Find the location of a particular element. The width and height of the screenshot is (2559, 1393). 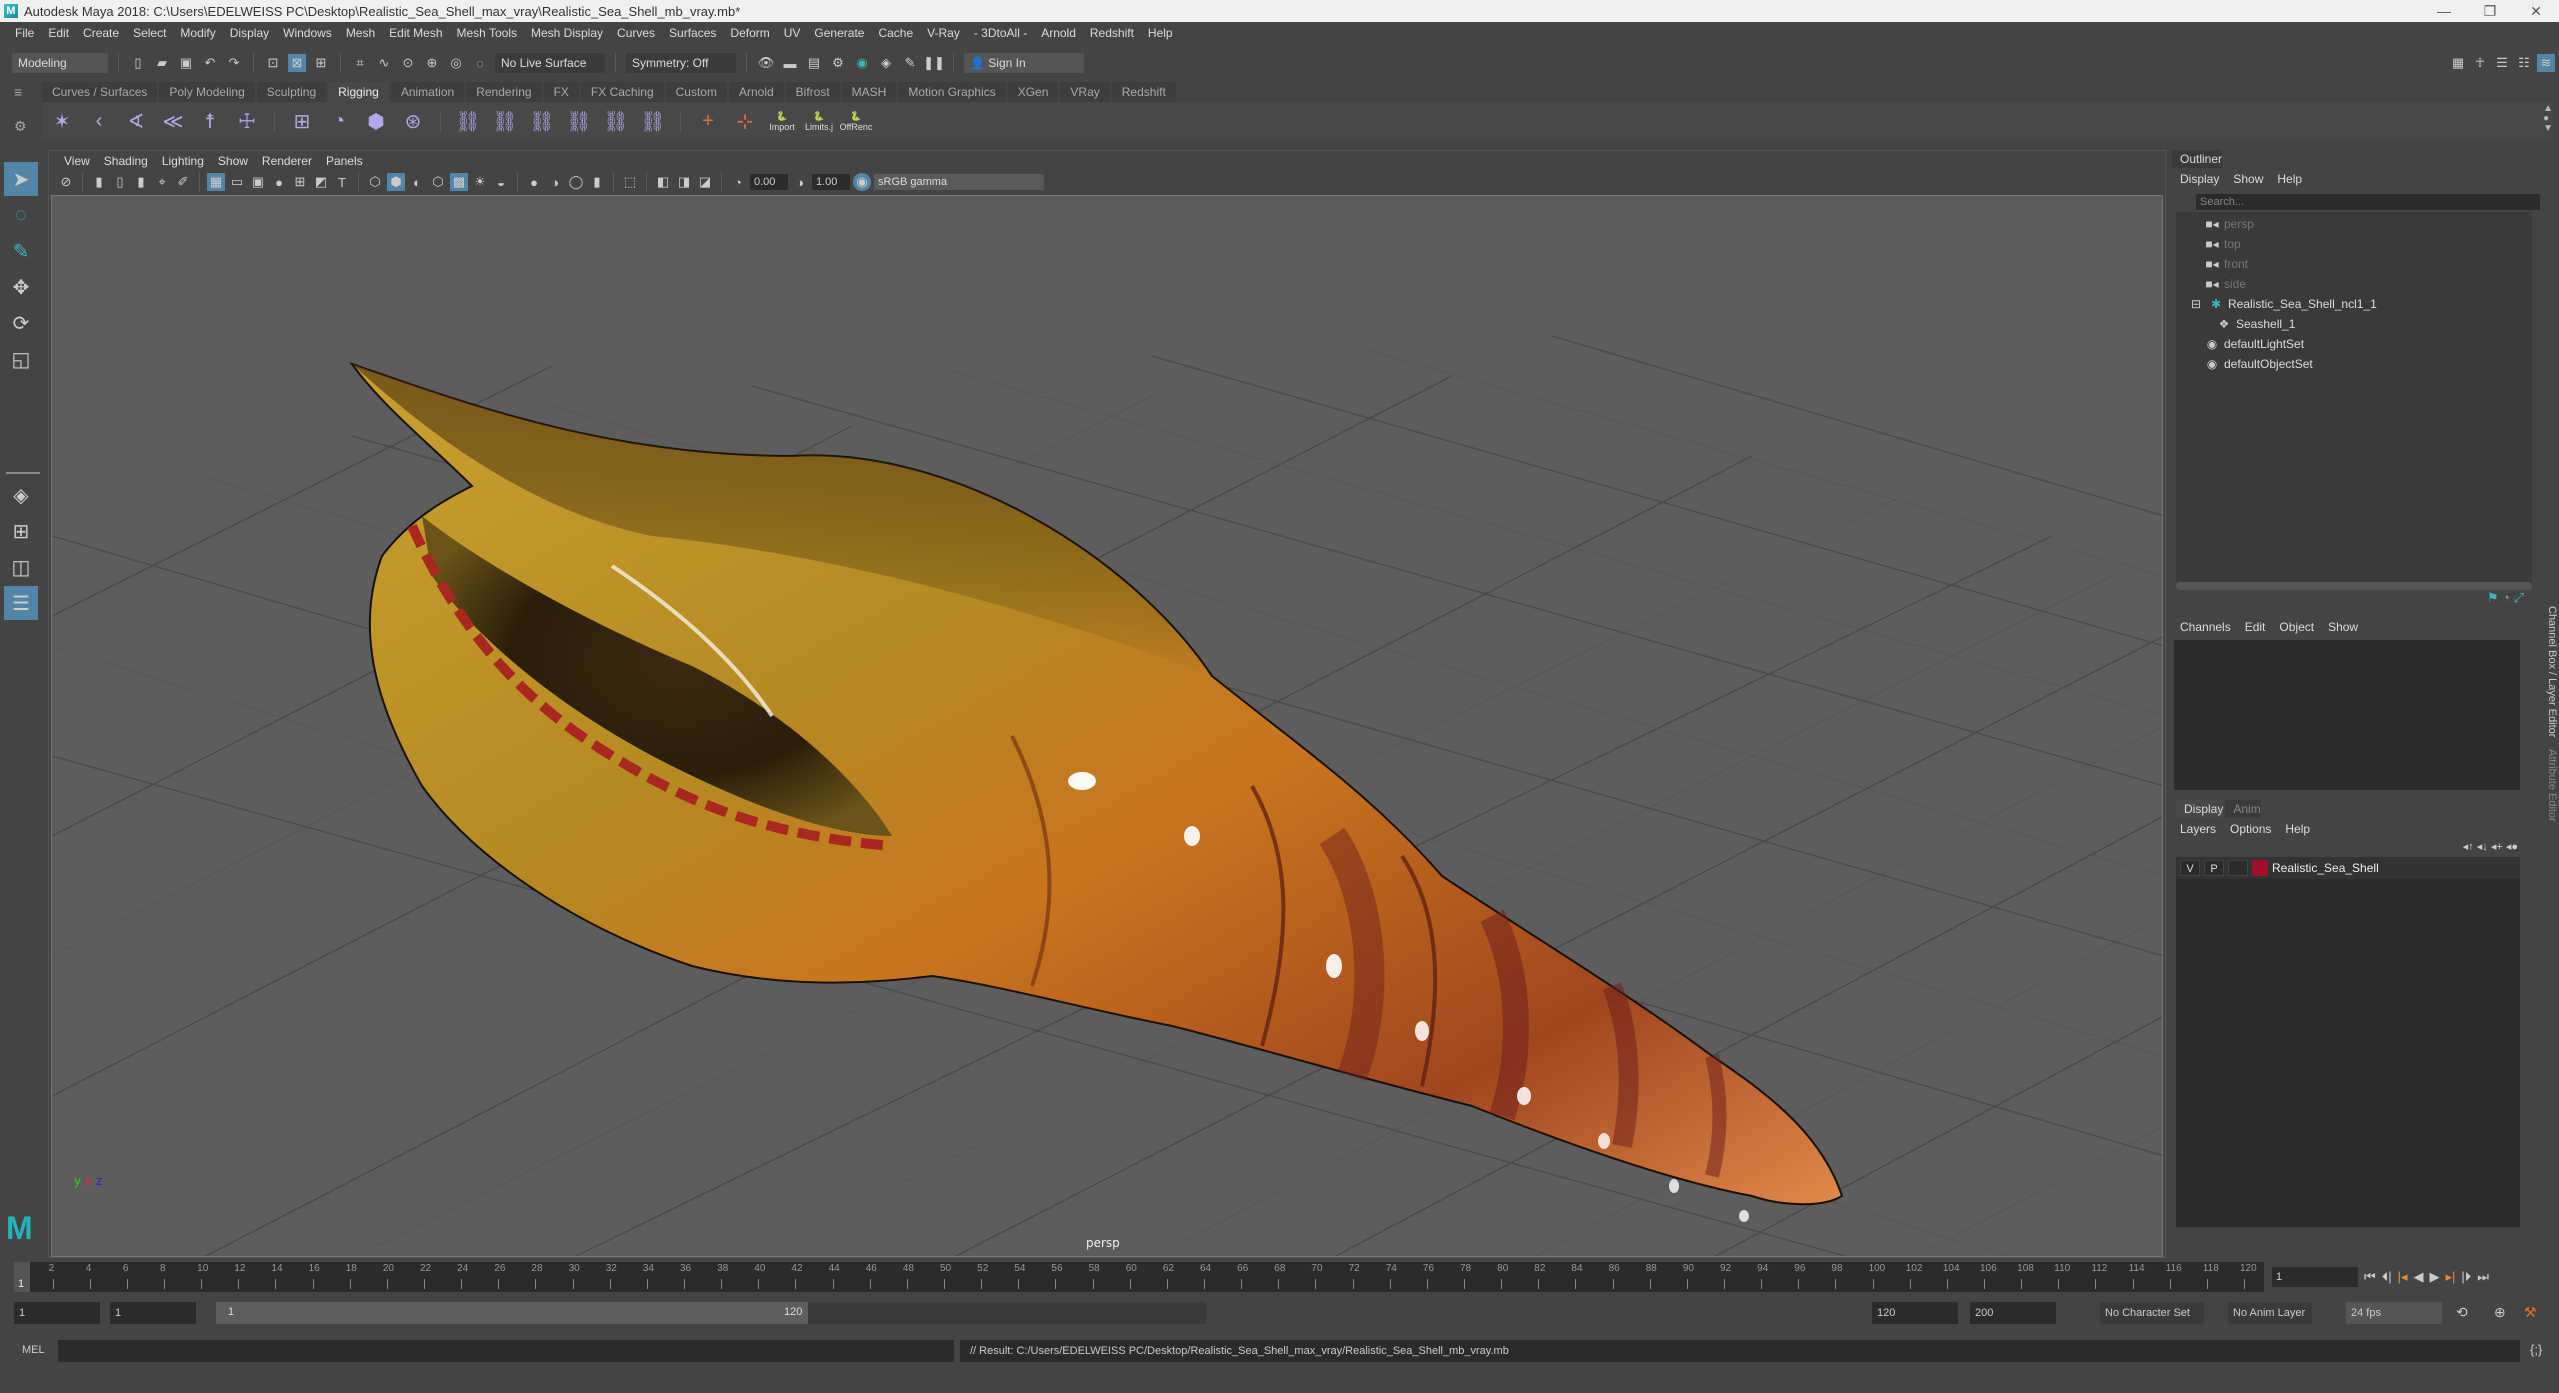

point-constraint-icon: ⛓ is located at coordinates (505, 121).